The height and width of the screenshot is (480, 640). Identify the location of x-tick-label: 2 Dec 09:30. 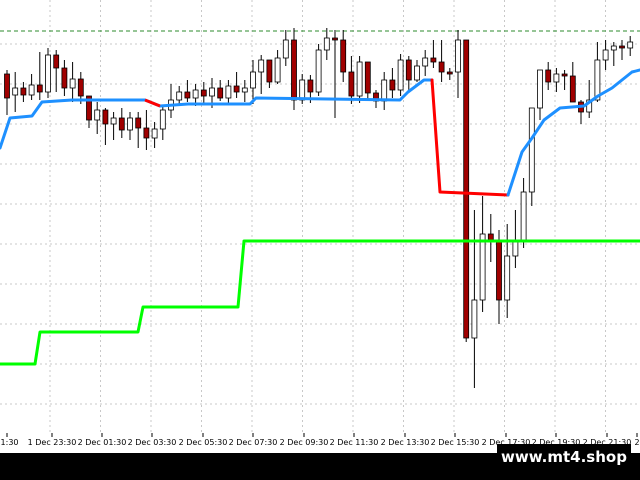
(304, 442).